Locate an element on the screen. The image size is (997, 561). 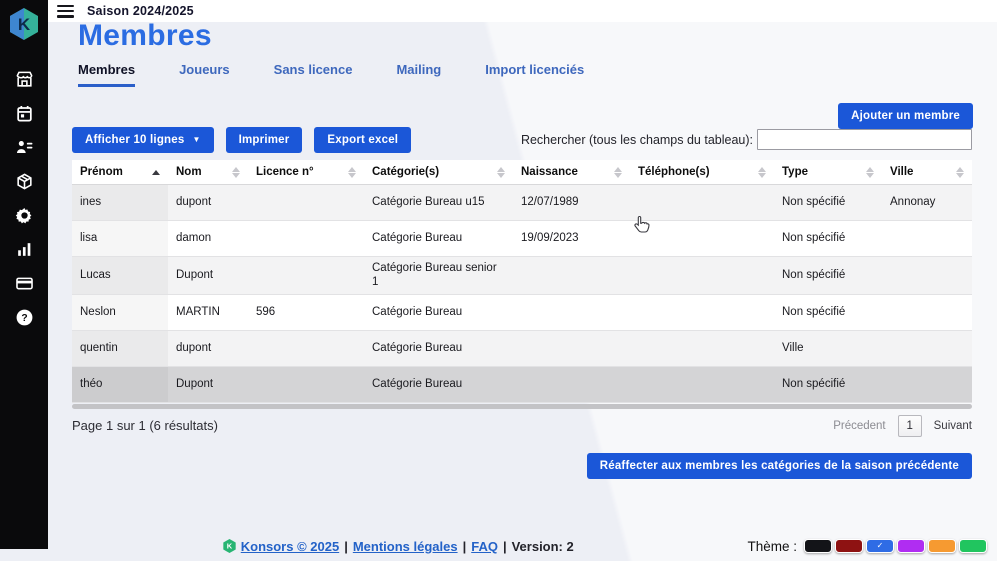
table-row: quentin dupont Catégorie Bureau Ville is located at coordinates (522, 348).